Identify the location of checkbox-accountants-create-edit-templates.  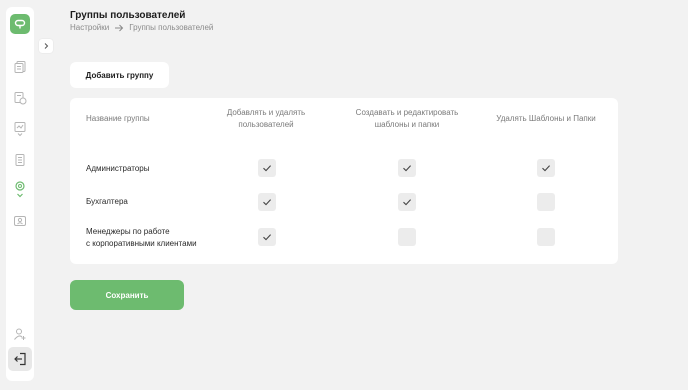
(407, 202).